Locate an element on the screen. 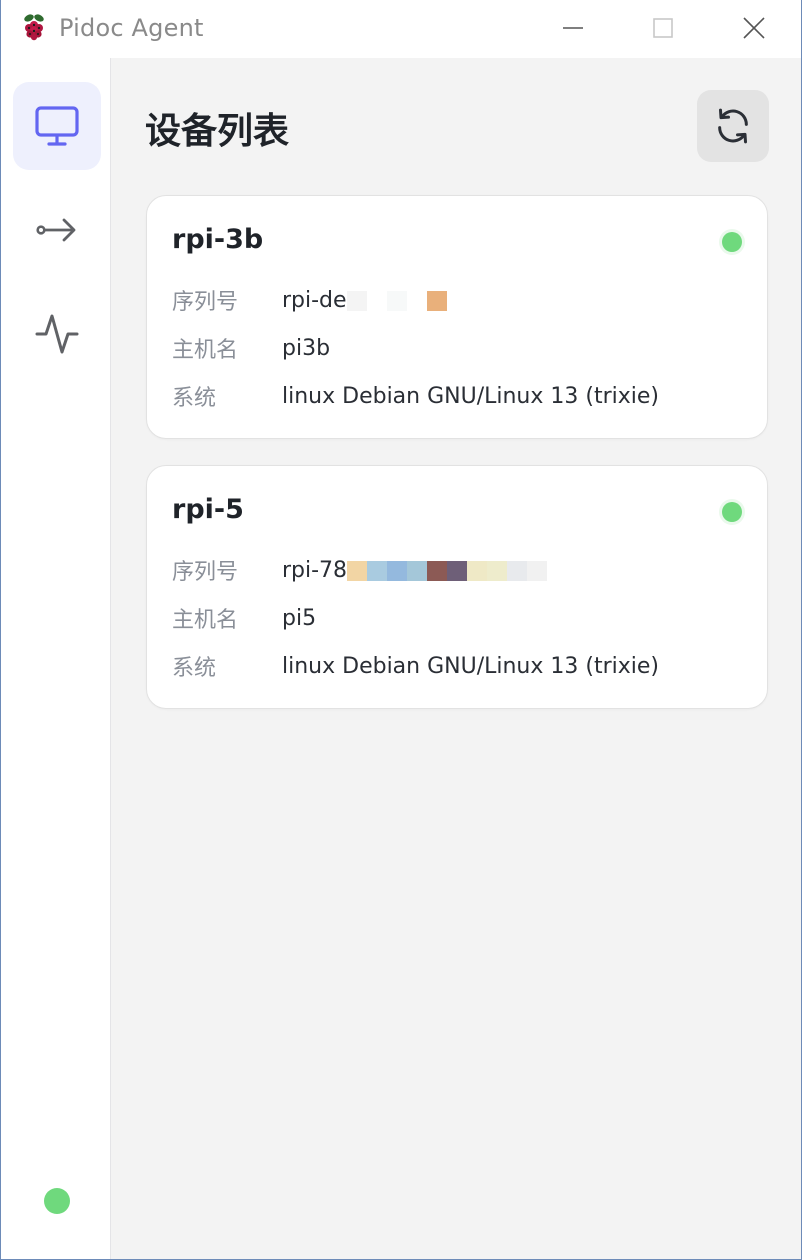 The width and height of the screenshot is (802, 1260). raspberry-pi-icon is located at coordinates (34, 27).